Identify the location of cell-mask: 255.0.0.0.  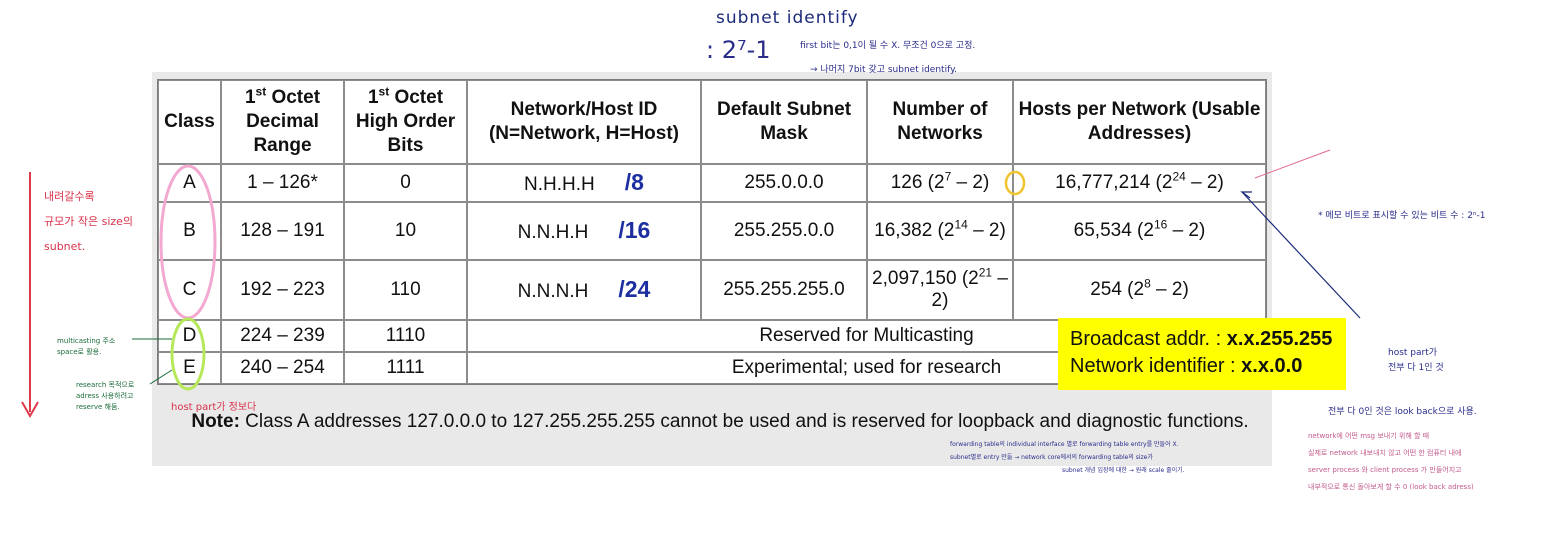
(784, 183).